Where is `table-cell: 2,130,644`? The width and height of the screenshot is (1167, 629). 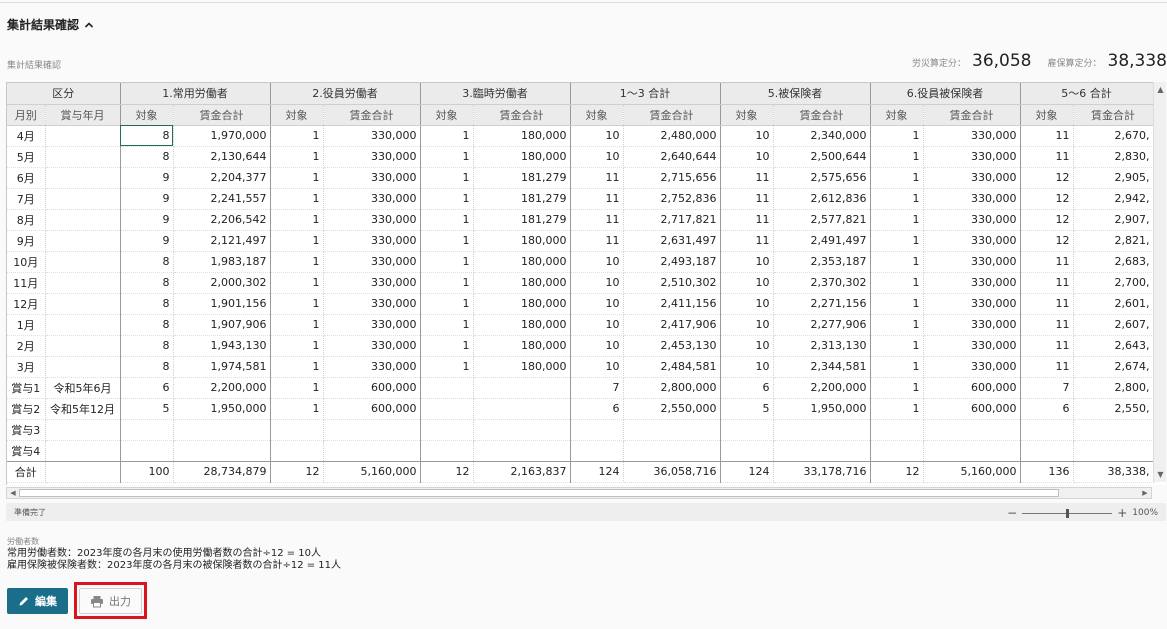 table-cell: 2,130,644 is located at coordinates (222, 157).